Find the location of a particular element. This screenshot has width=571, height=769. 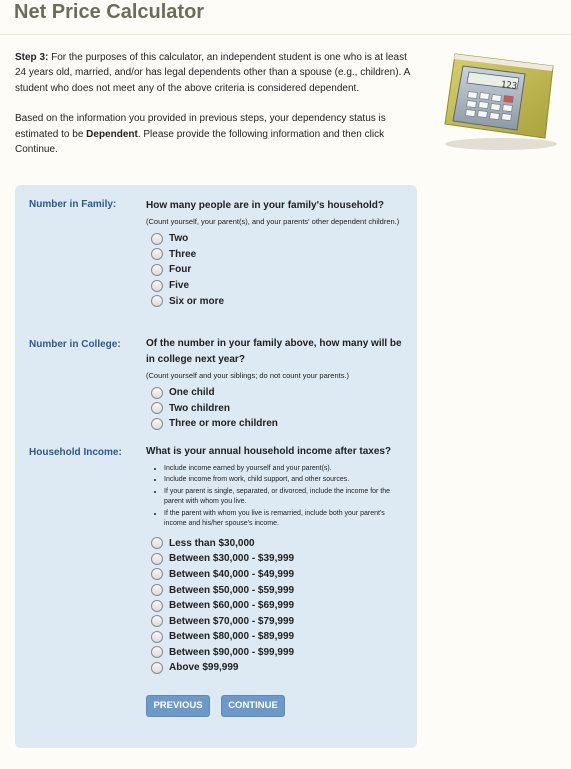

option-label: Two is located at coordinates (179, 239).